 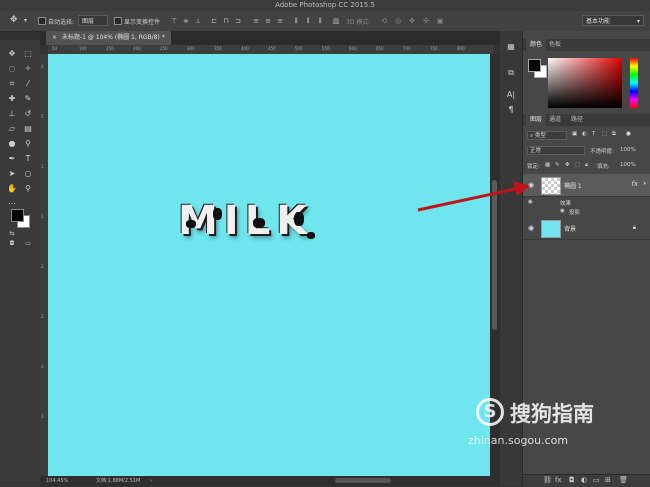 I want to click on watermark-url: zhinan.sogou.com, so click(x=518, y=440).